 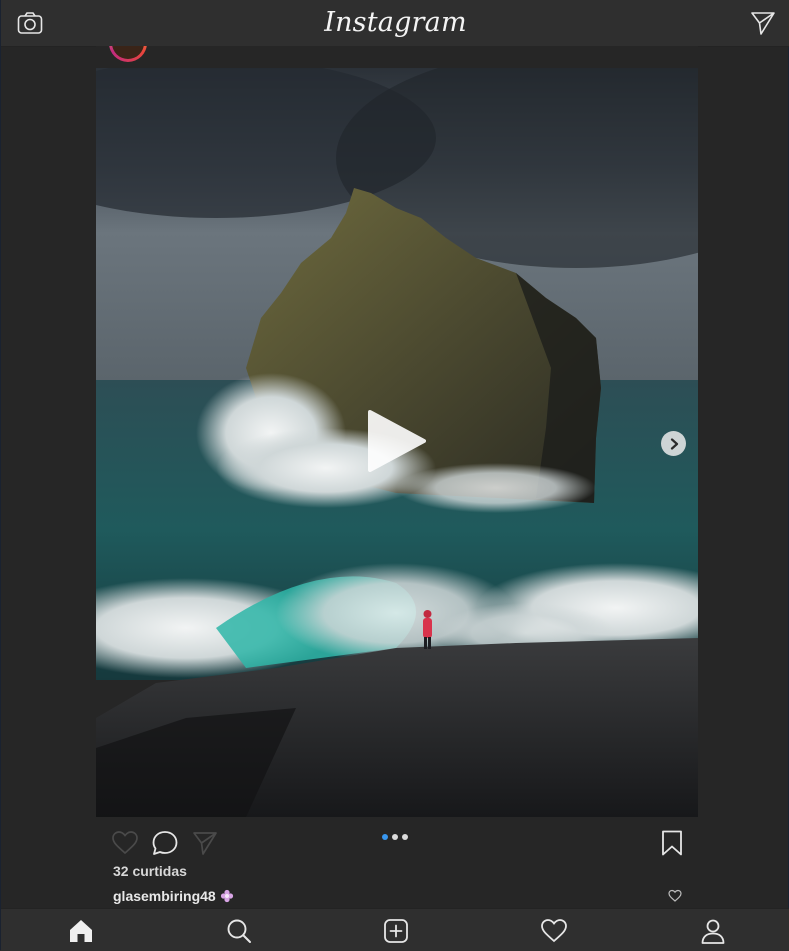 I want to click on post-actions, so click(x=397, y=841).